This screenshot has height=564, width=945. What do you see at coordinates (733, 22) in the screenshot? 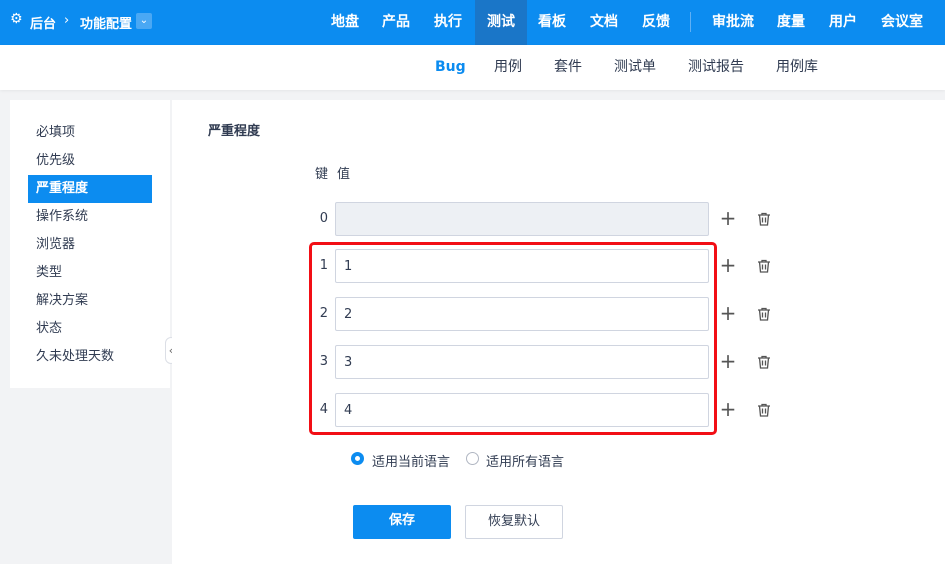
I see `nav-7: 审批流` at bounding box center [733, 22].